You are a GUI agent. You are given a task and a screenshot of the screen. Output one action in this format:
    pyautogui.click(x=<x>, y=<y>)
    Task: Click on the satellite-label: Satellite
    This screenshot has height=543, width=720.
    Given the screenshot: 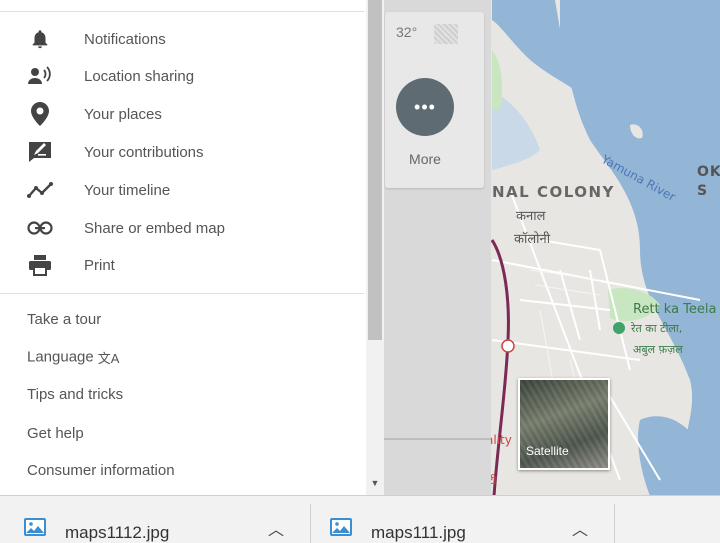 What is the action you would take?
    pyautogui.click(x=547, y=451)
    